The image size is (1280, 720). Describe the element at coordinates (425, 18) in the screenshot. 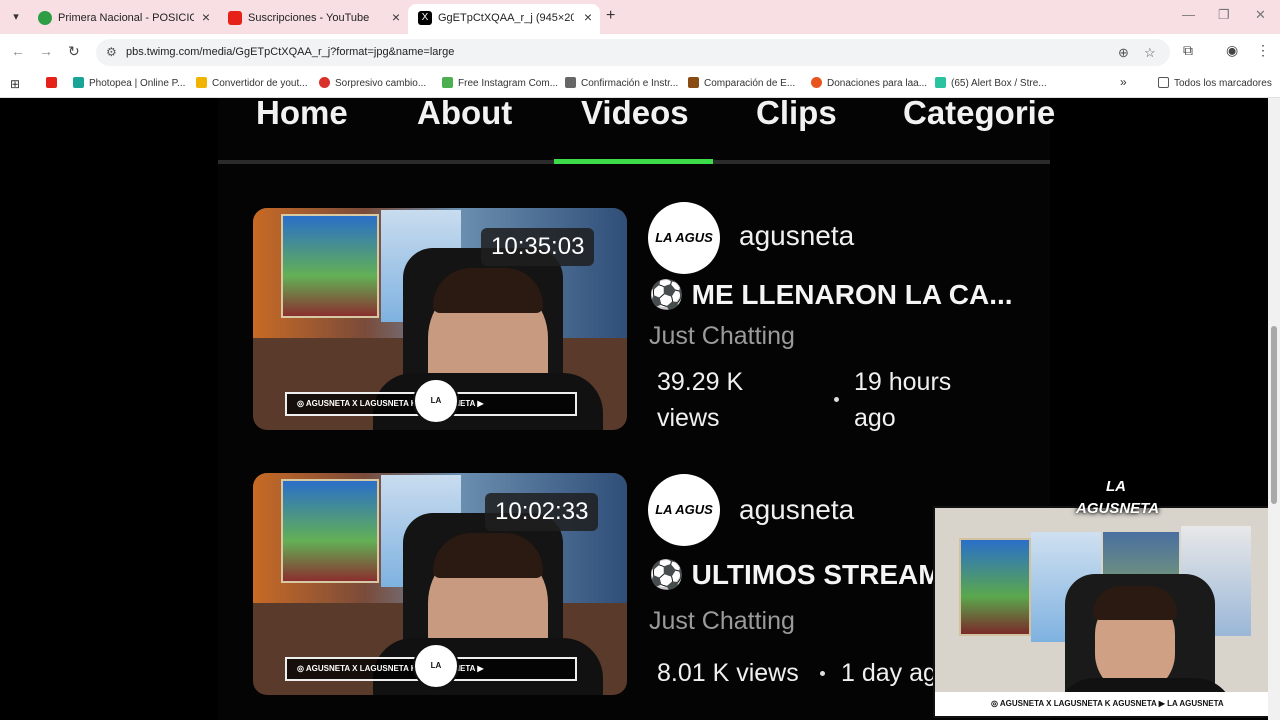

I see `x-icon: X` at that location.